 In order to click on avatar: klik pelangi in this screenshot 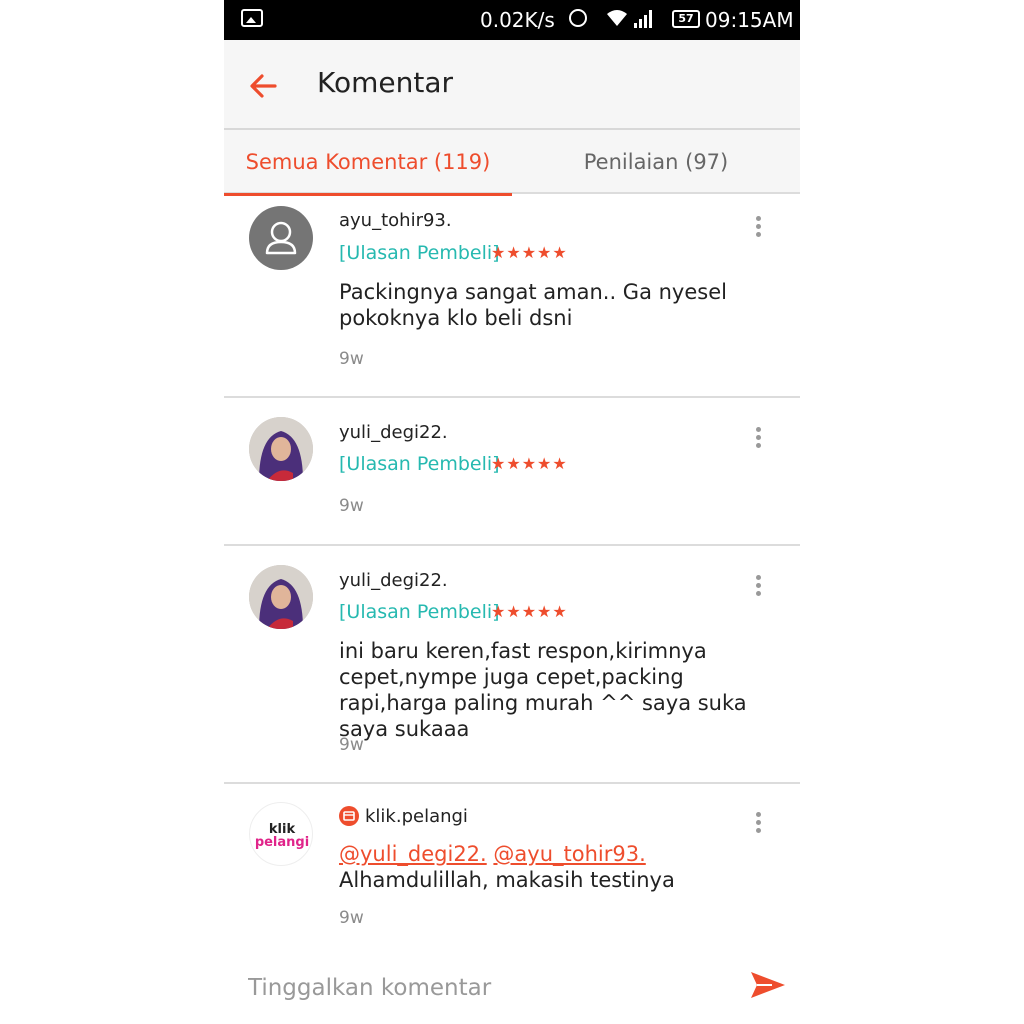, I will do `click(281, 834)`.